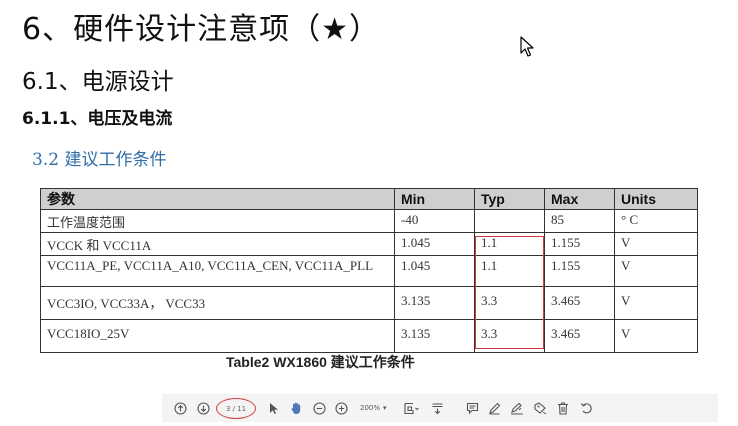  I want to click on page-number-indicator: 3 / 11, so click(236, 408).